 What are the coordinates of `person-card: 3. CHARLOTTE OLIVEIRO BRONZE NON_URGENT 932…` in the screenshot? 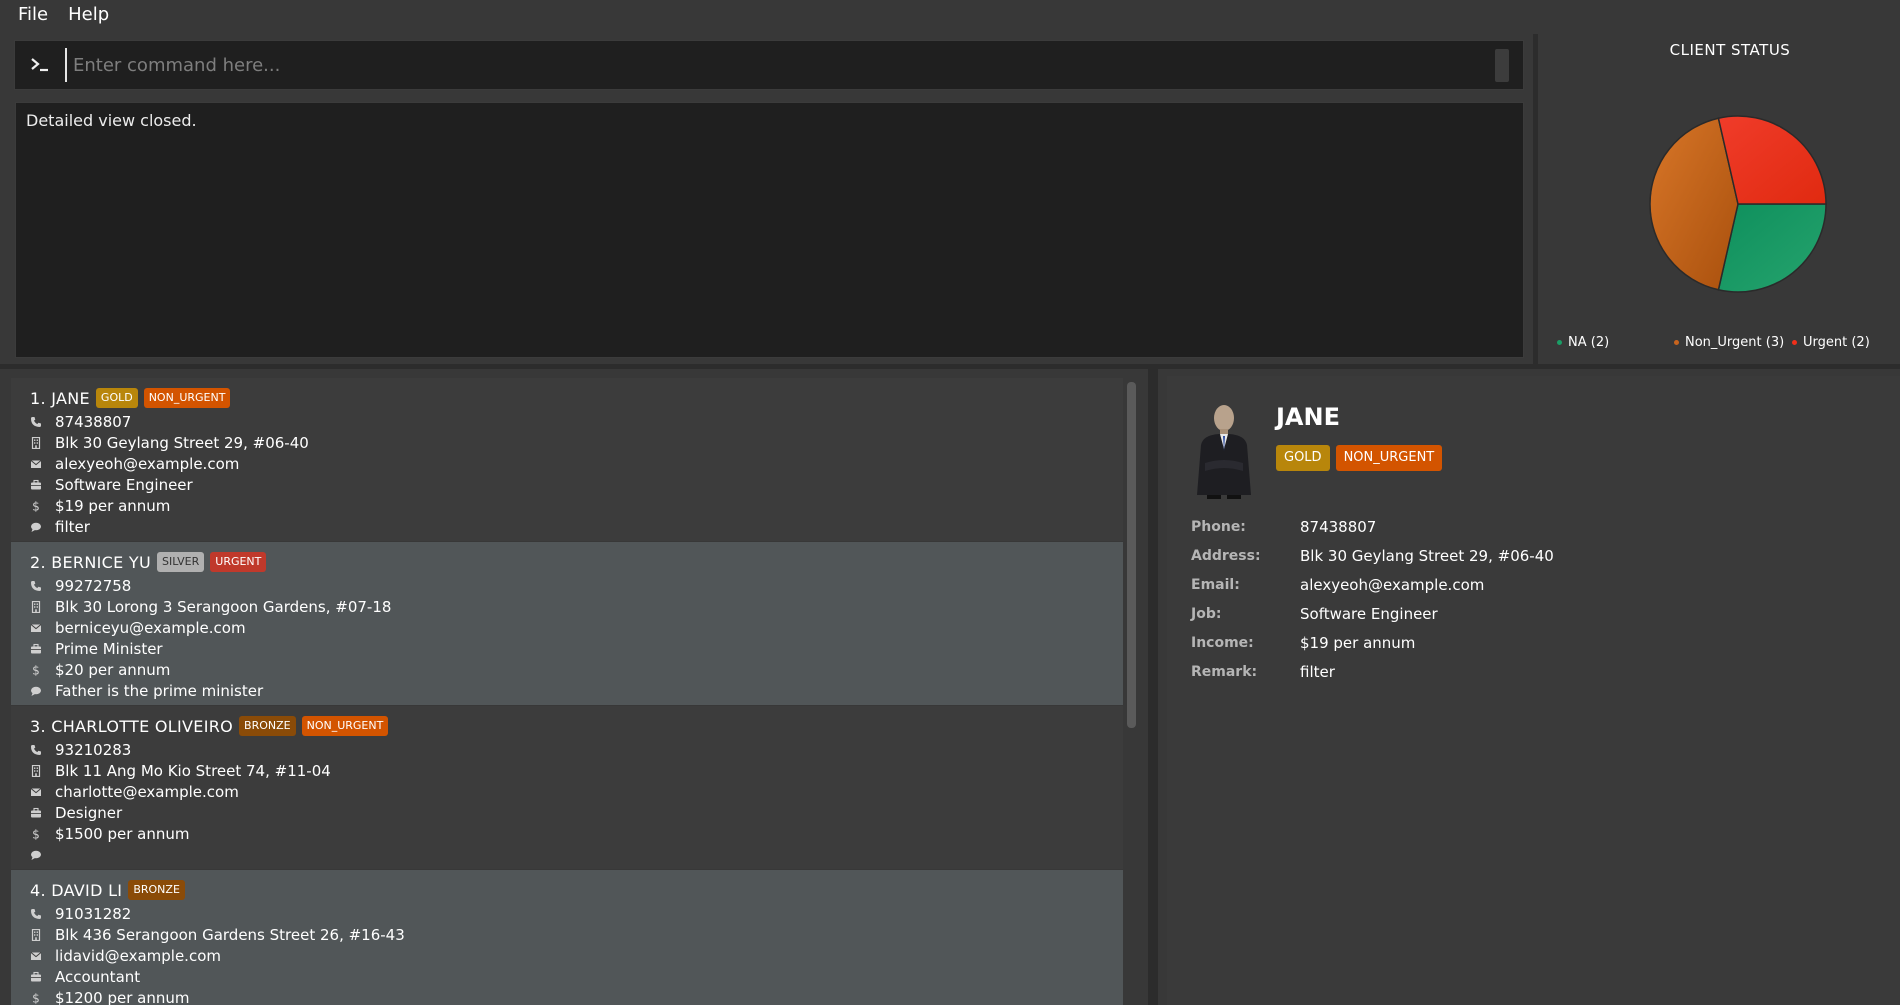 It's located at (567, 787).